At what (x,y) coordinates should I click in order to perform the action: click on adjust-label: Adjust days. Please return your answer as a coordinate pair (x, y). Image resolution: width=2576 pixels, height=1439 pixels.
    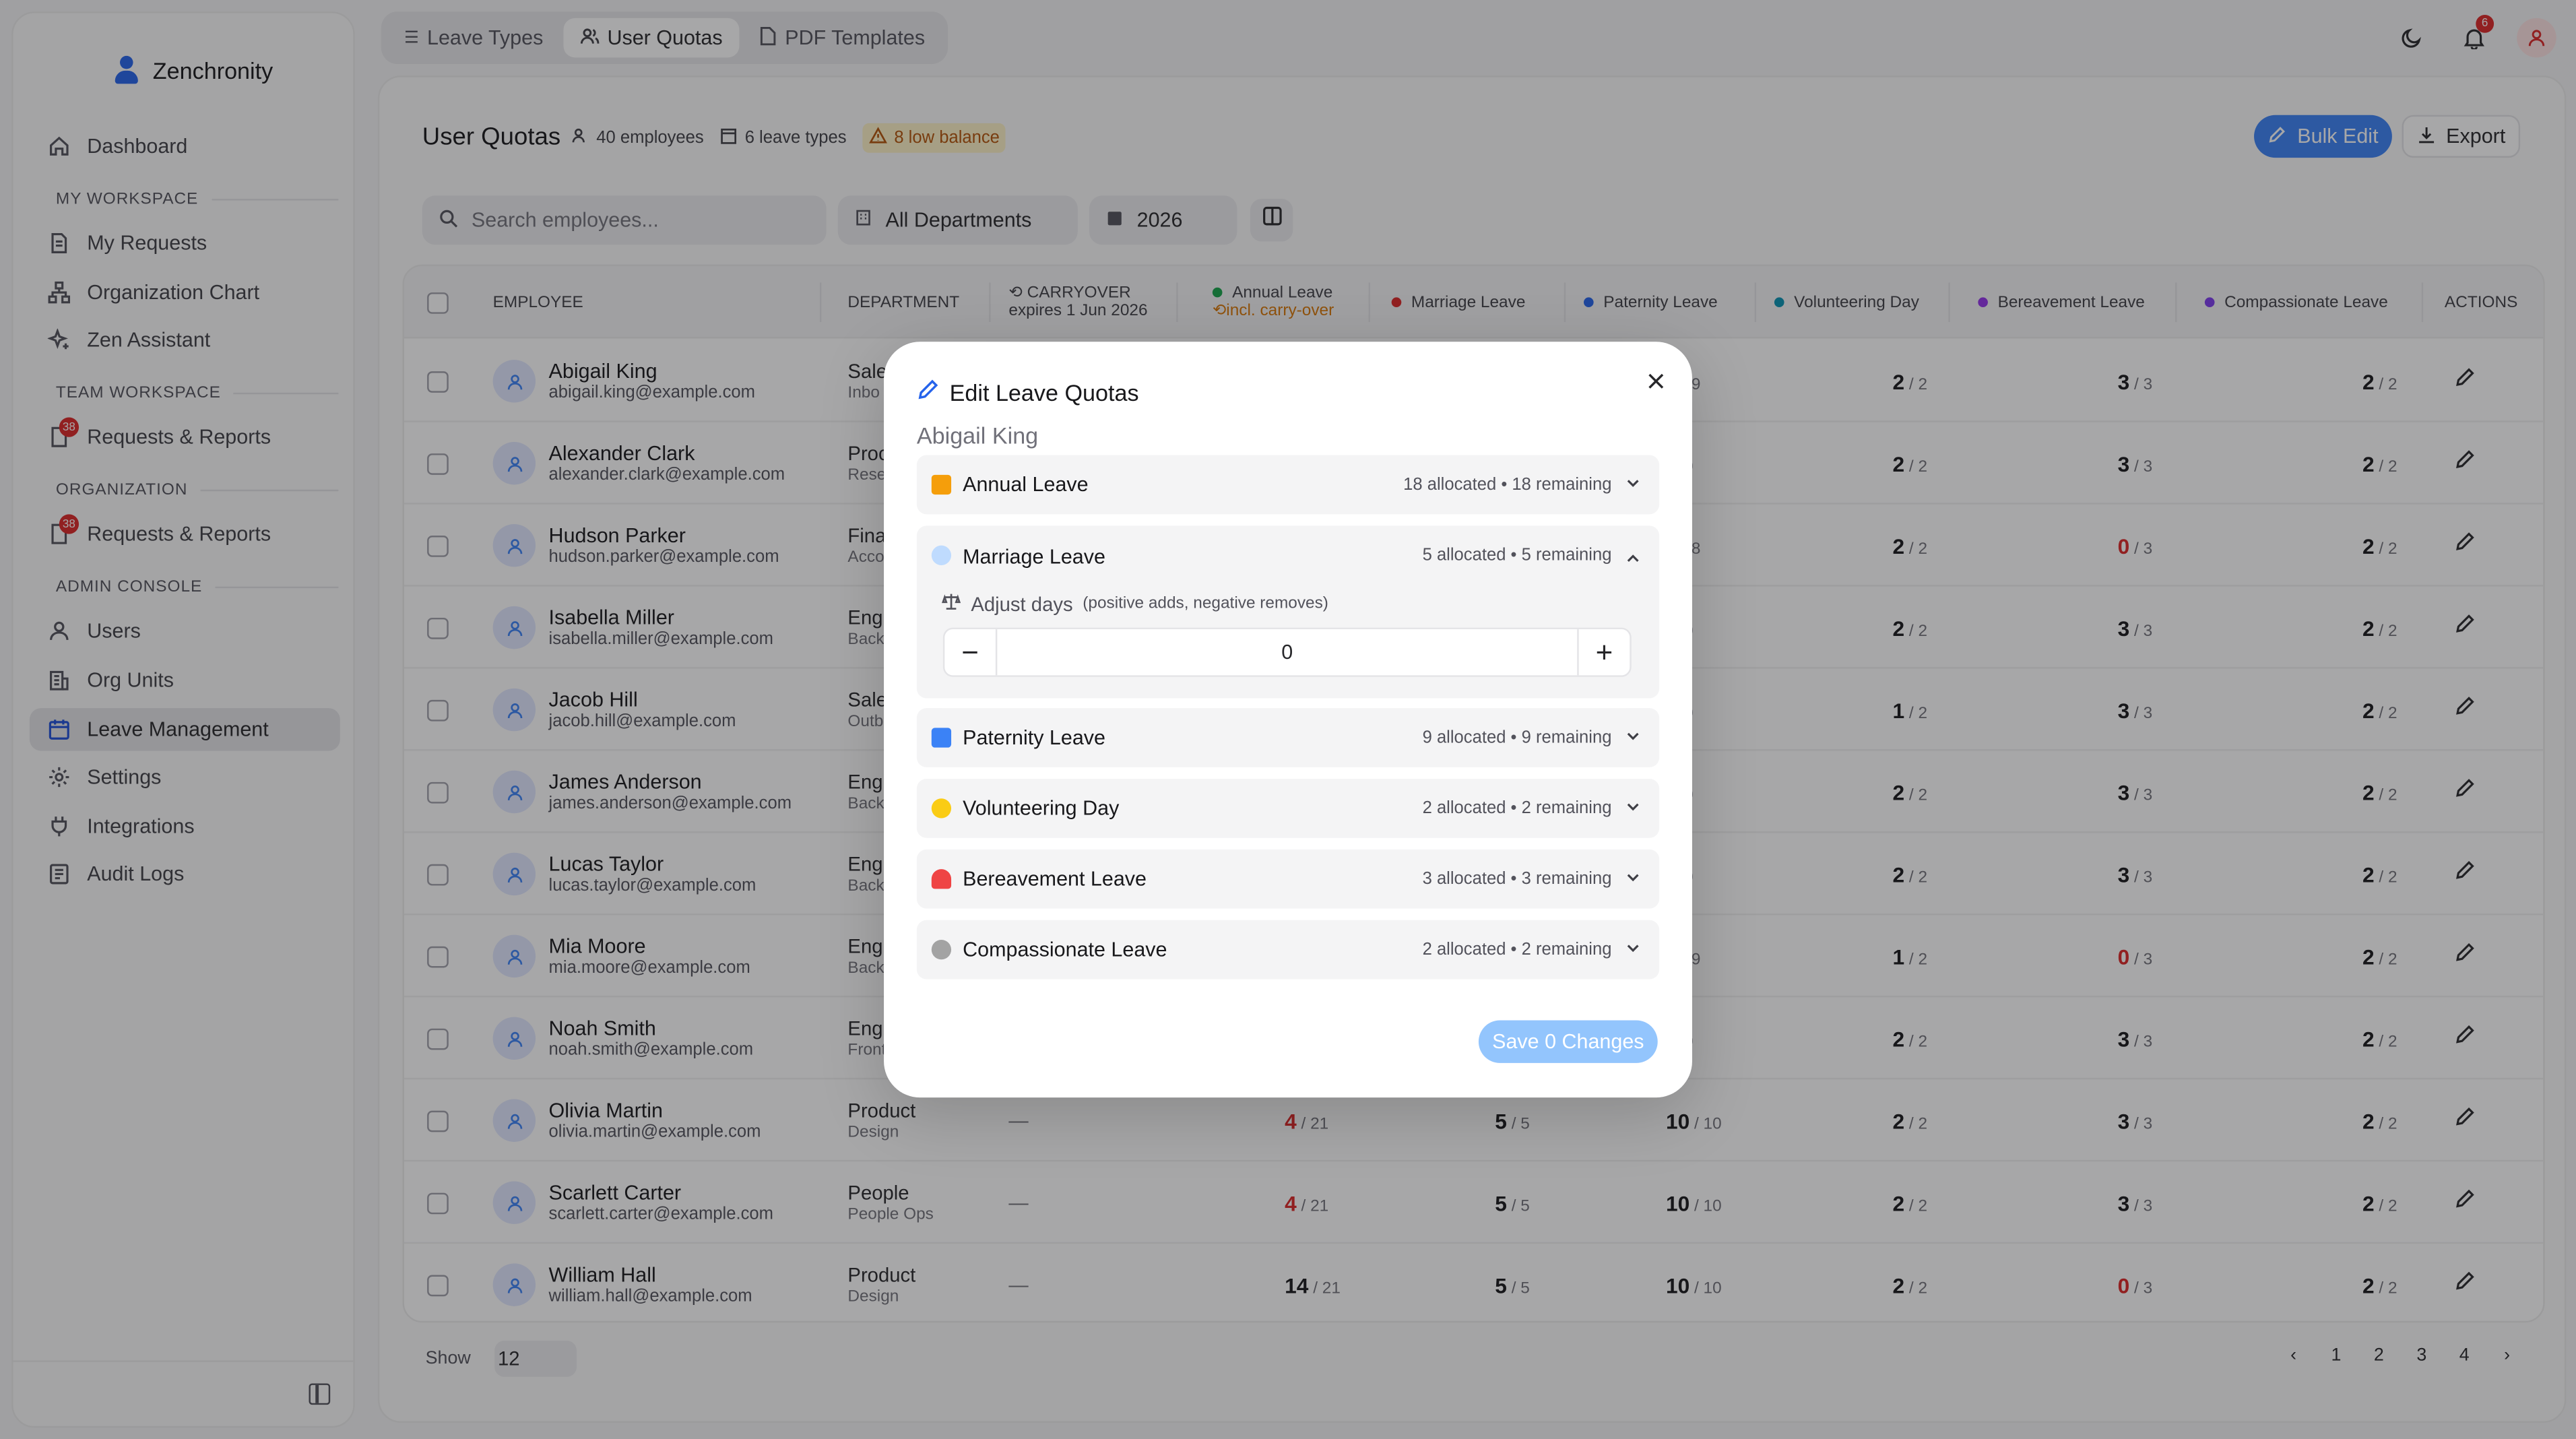
    Looking at the image, I should click on (1022, 604).